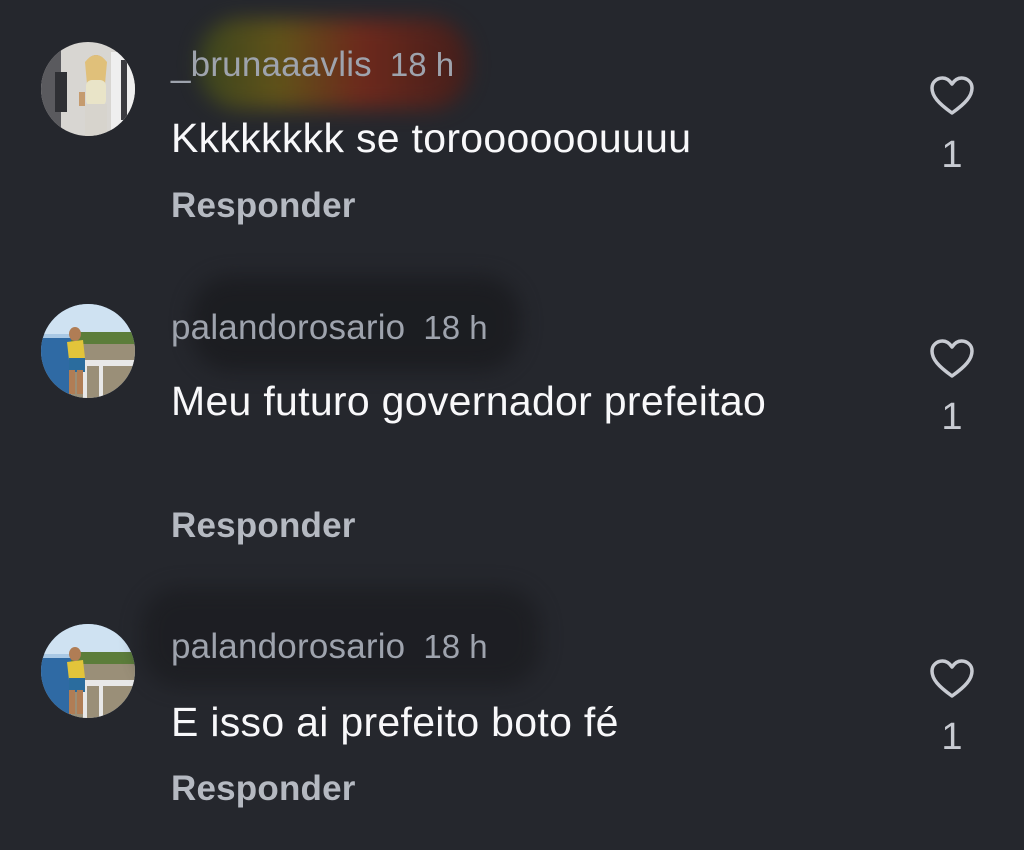 The image size is (1024, 850). Describe the element at coordinates (469, 401) in the screenshot. I see `comment-text: Meu futuro governador prefeitao` at that location.